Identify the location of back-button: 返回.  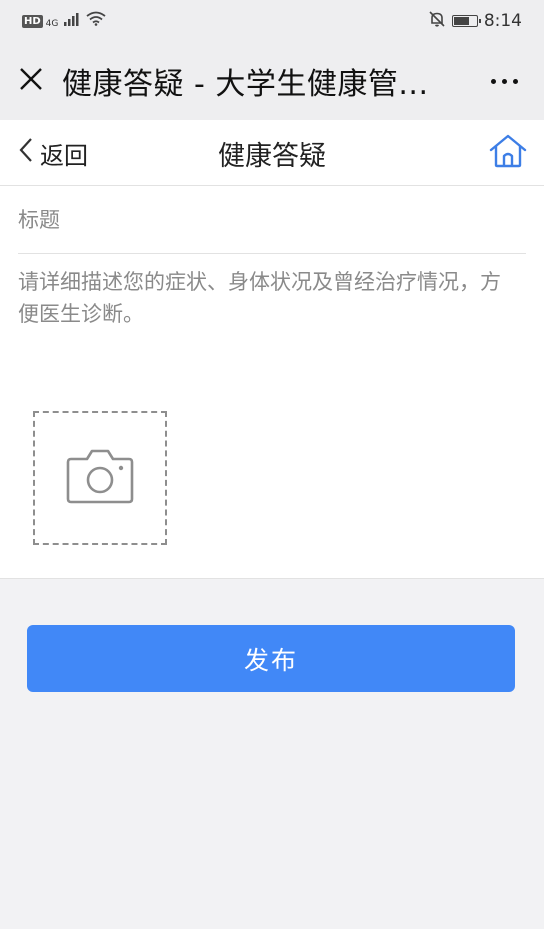
(53, 153).